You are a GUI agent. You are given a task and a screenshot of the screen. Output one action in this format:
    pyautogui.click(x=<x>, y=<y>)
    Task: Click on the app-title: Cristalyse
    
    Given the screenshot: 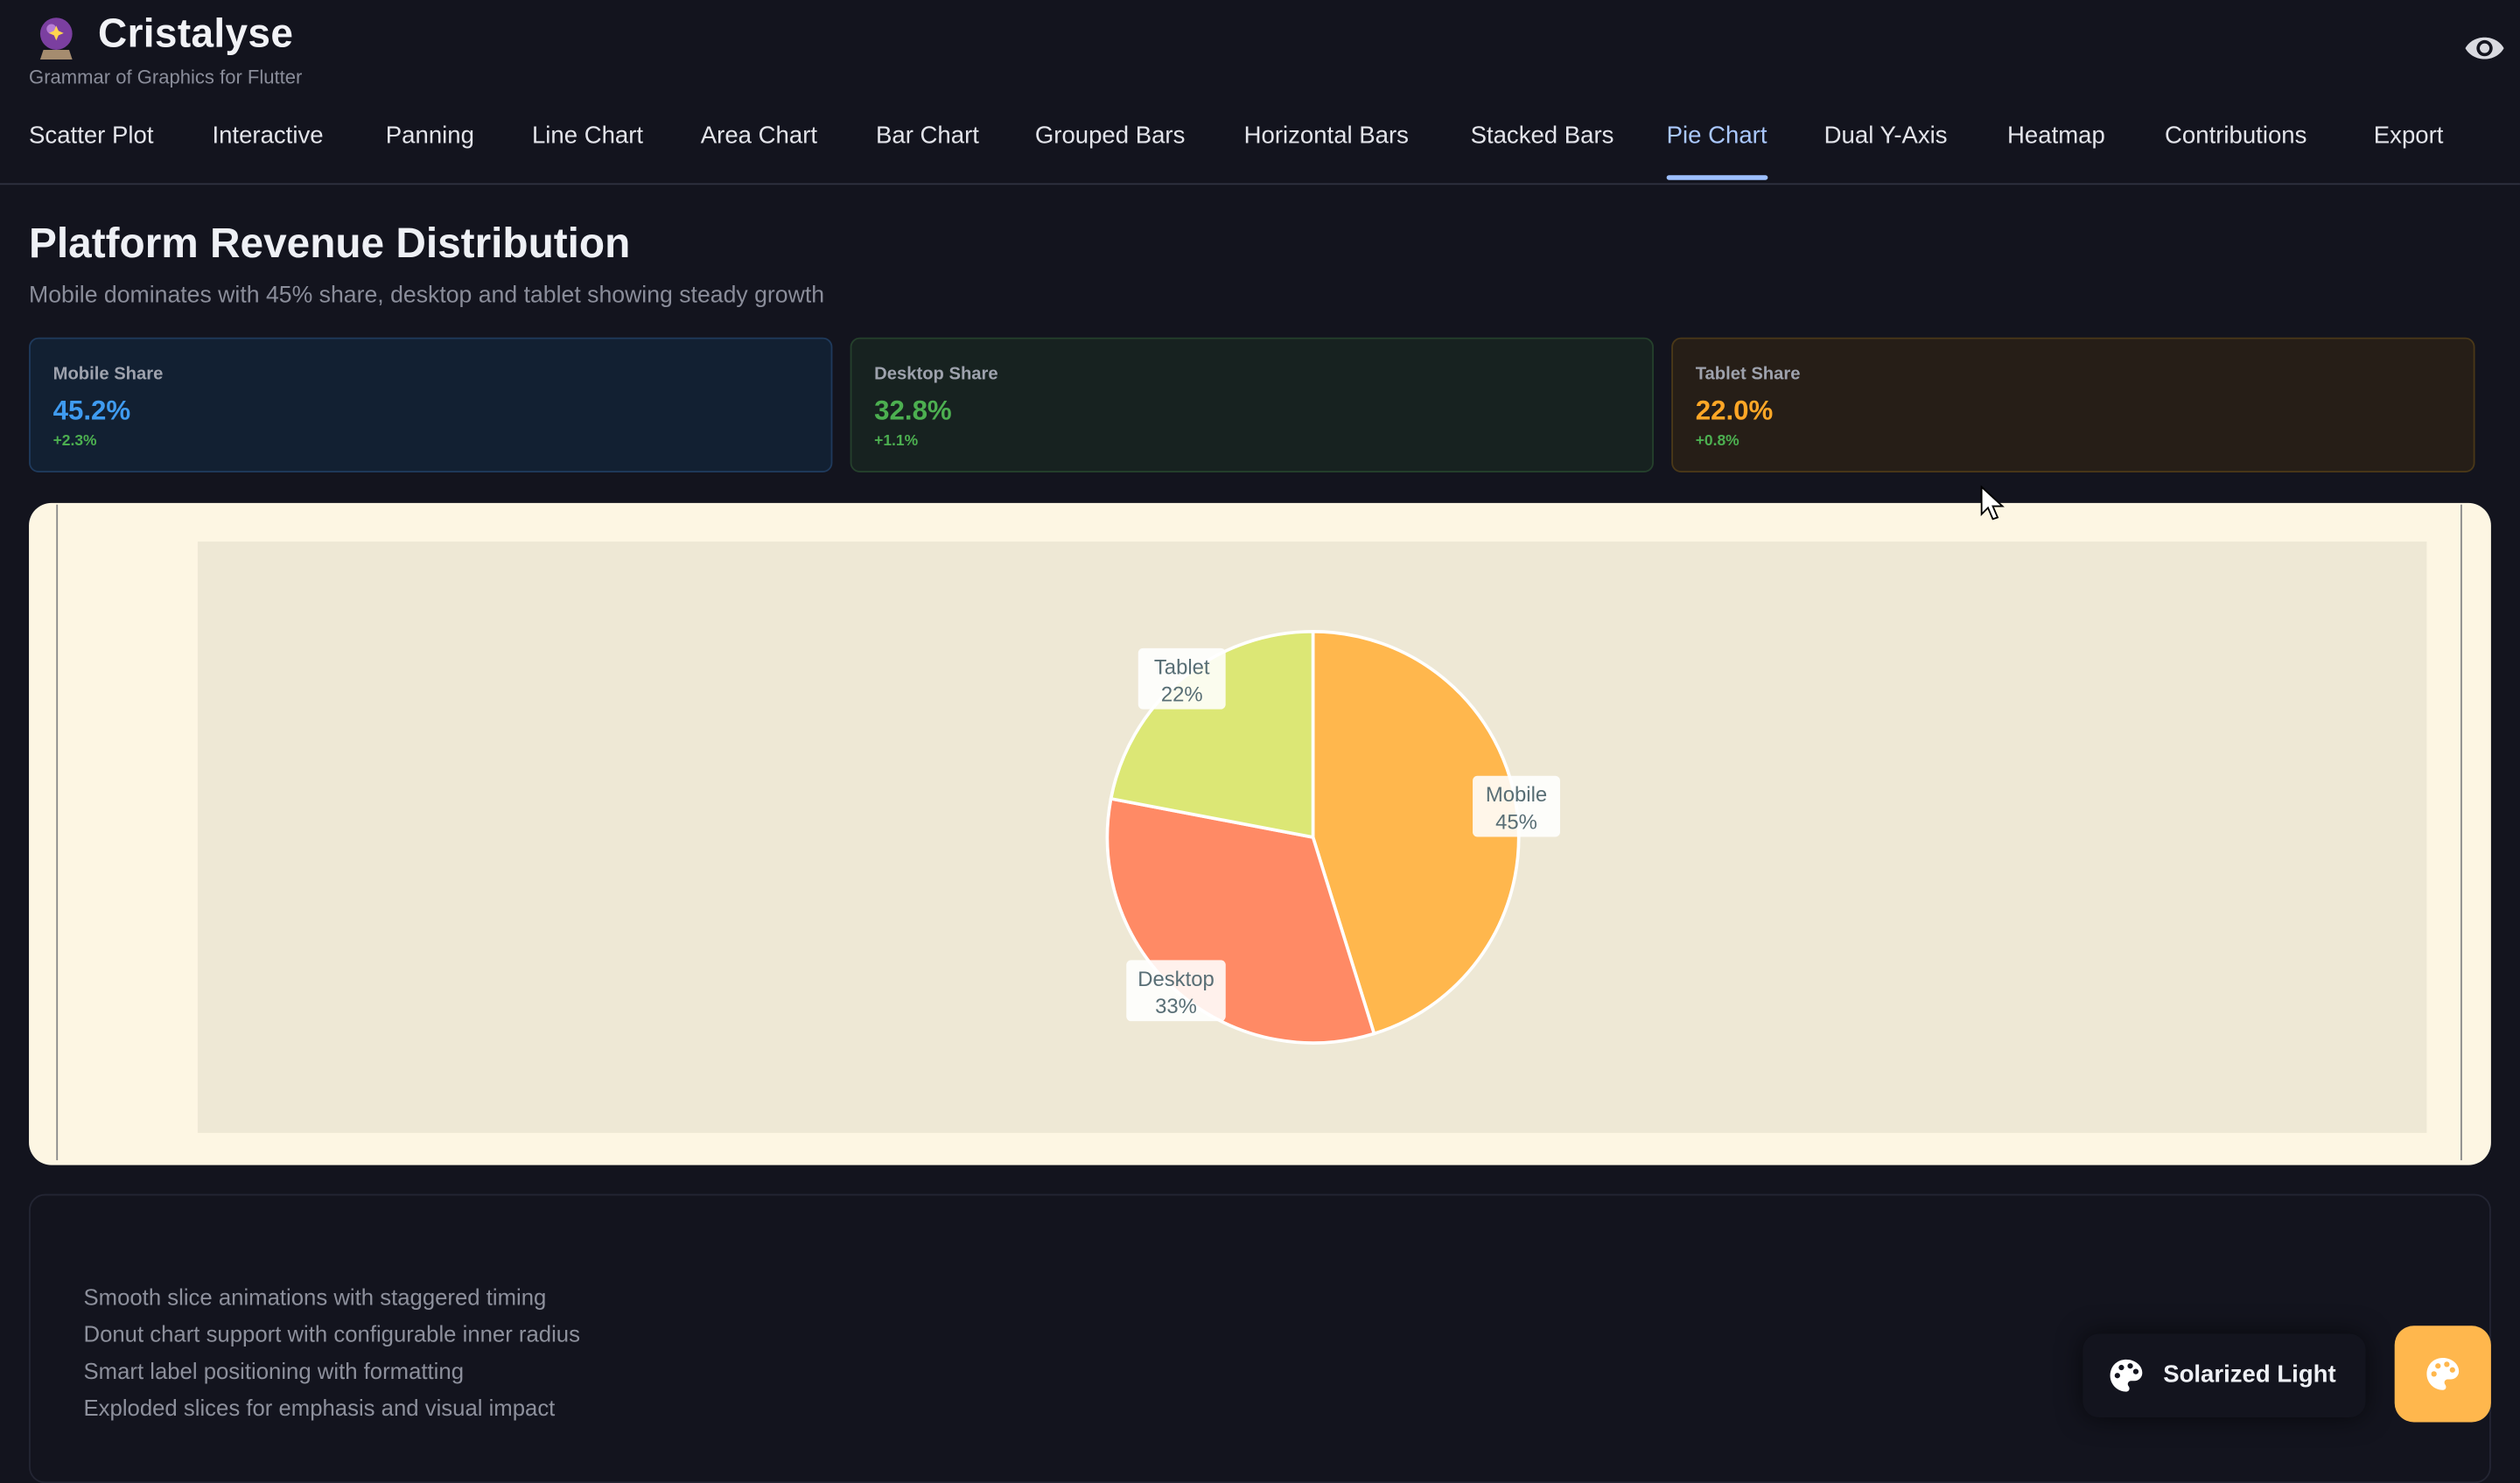 What is the action you would take?
    pyautogui.click(x=196, y=33)
    